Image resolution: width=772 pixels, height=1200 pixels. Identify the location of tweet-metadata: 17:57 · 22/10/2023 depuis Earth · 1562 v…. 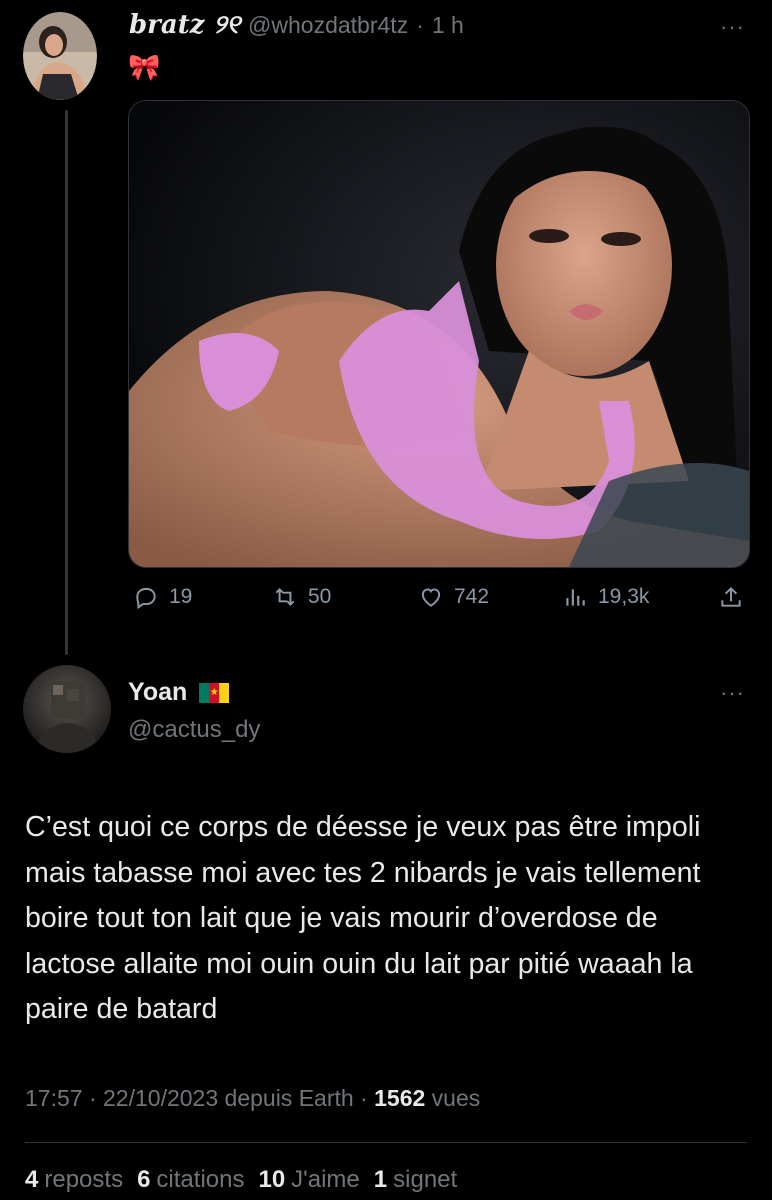
(252, 1098).